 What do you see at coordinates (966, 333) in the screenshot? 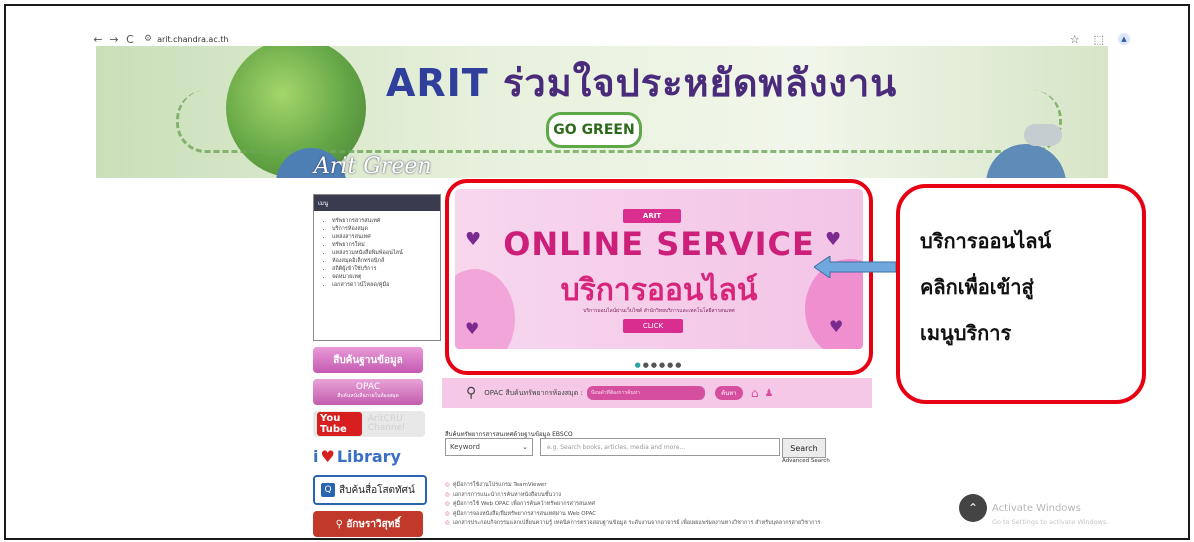
I see `callout-line-3: เมนูบริการ` at bounding box center [966, 333].